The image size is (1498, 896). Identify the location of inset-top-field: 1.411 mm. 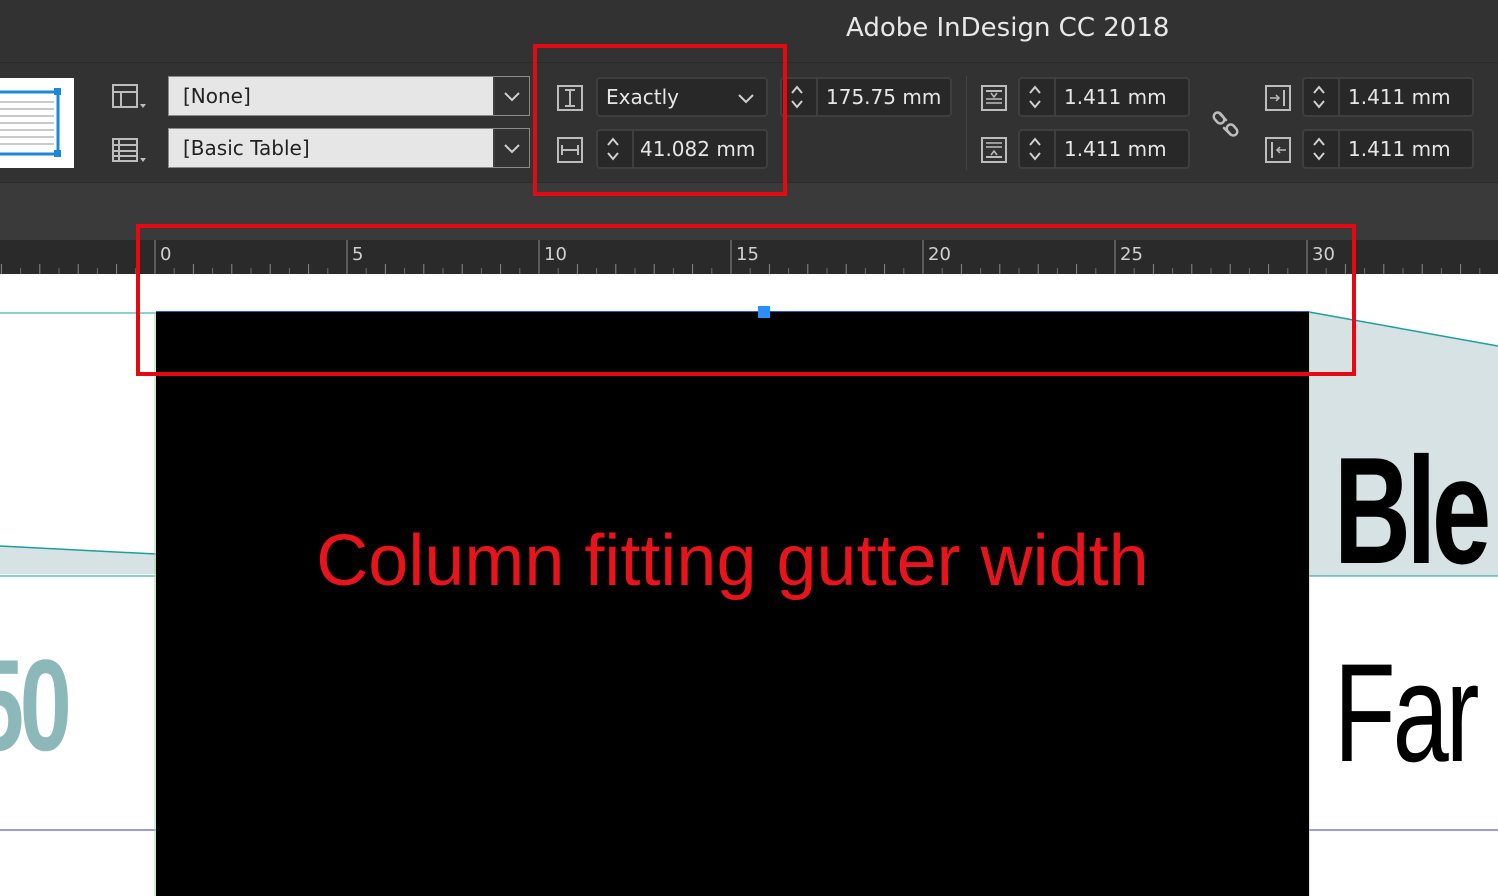
(1104, 97).